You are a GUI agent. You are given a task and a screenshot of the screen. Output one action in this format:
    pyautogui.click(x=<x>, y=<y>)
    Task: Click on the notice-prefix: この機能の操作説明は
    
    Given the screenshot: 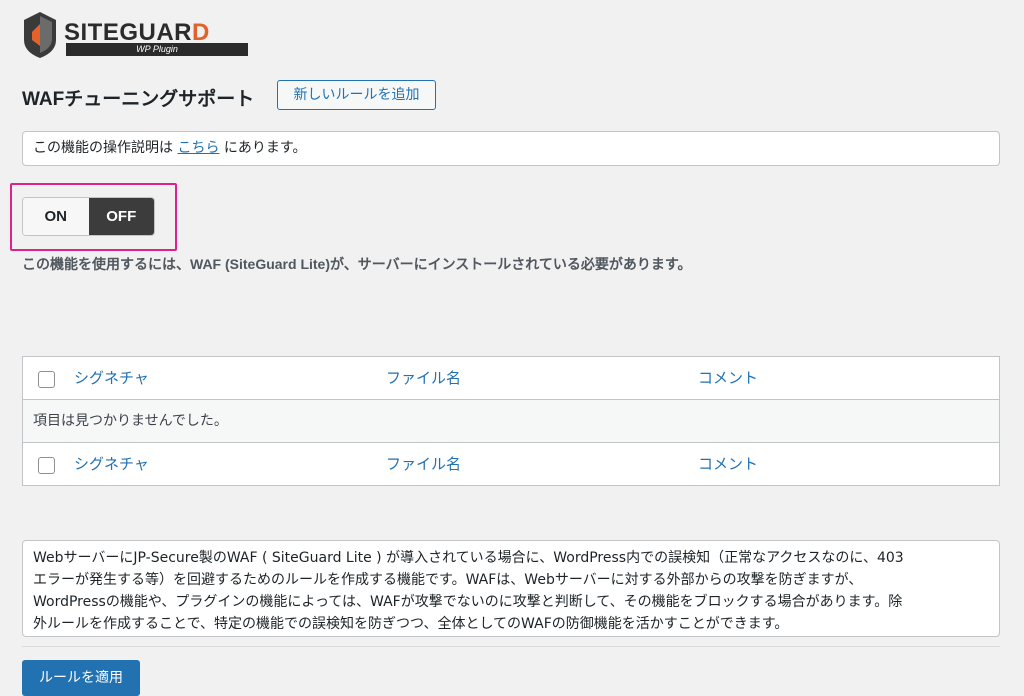 What is the action you would take?
    pyautogui.click(x=105, y=148)
    